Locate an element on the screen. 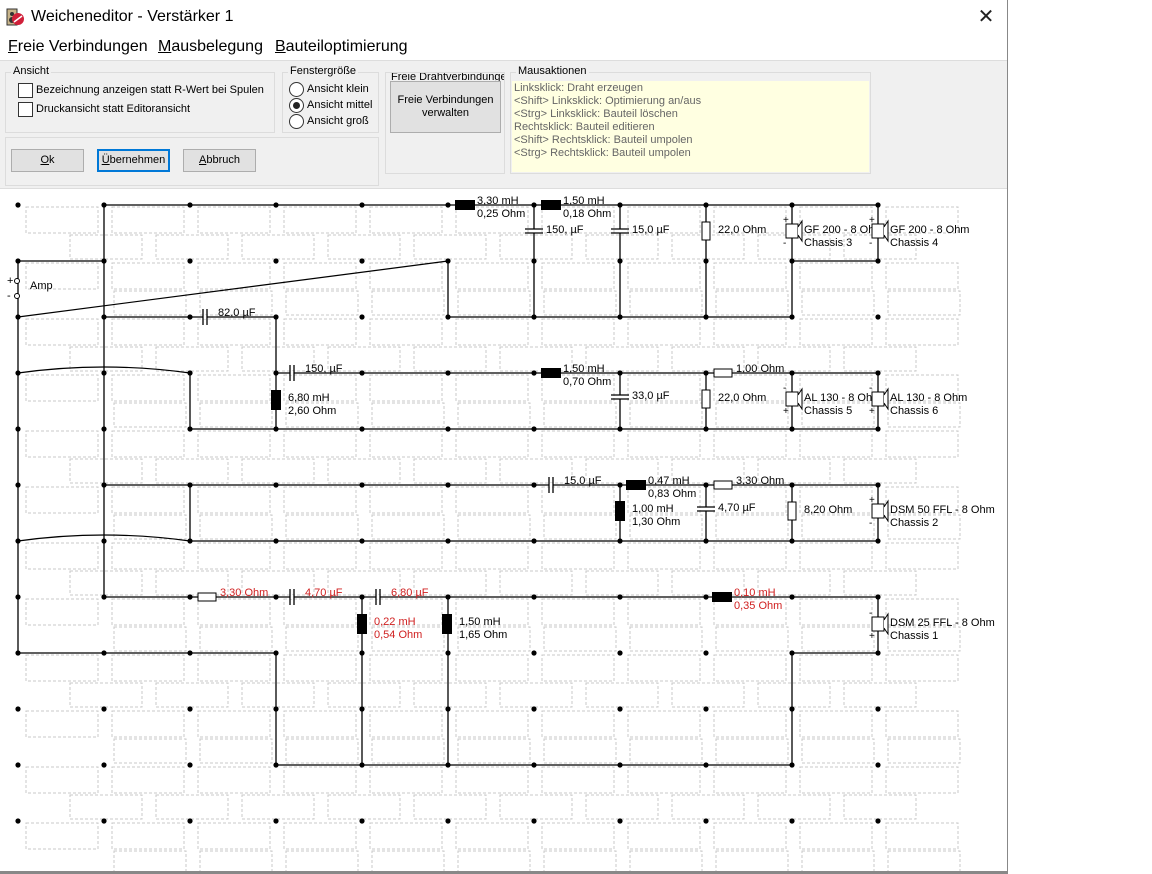  inductor-component: 1,00 mH1,30 Ohm is located at coordinates (647, 514).